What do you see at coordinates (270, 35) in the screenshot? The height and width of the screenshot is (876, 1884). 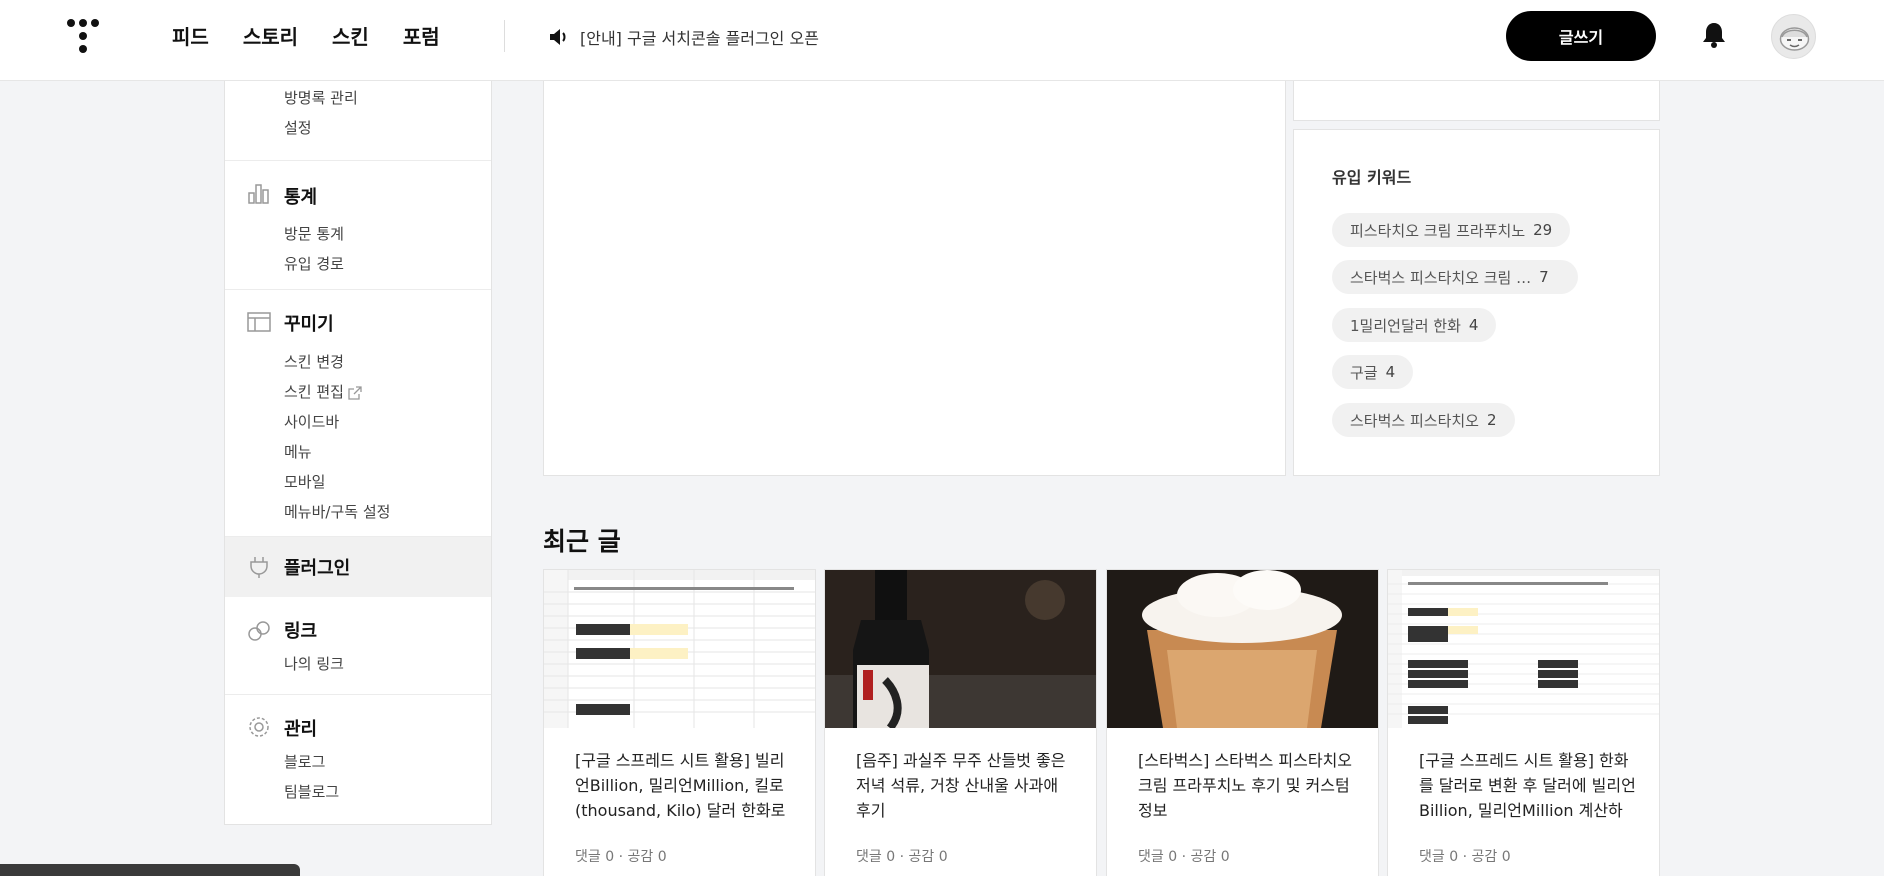 I see `nav-story: 스토리` at bounding box center [270, 35].